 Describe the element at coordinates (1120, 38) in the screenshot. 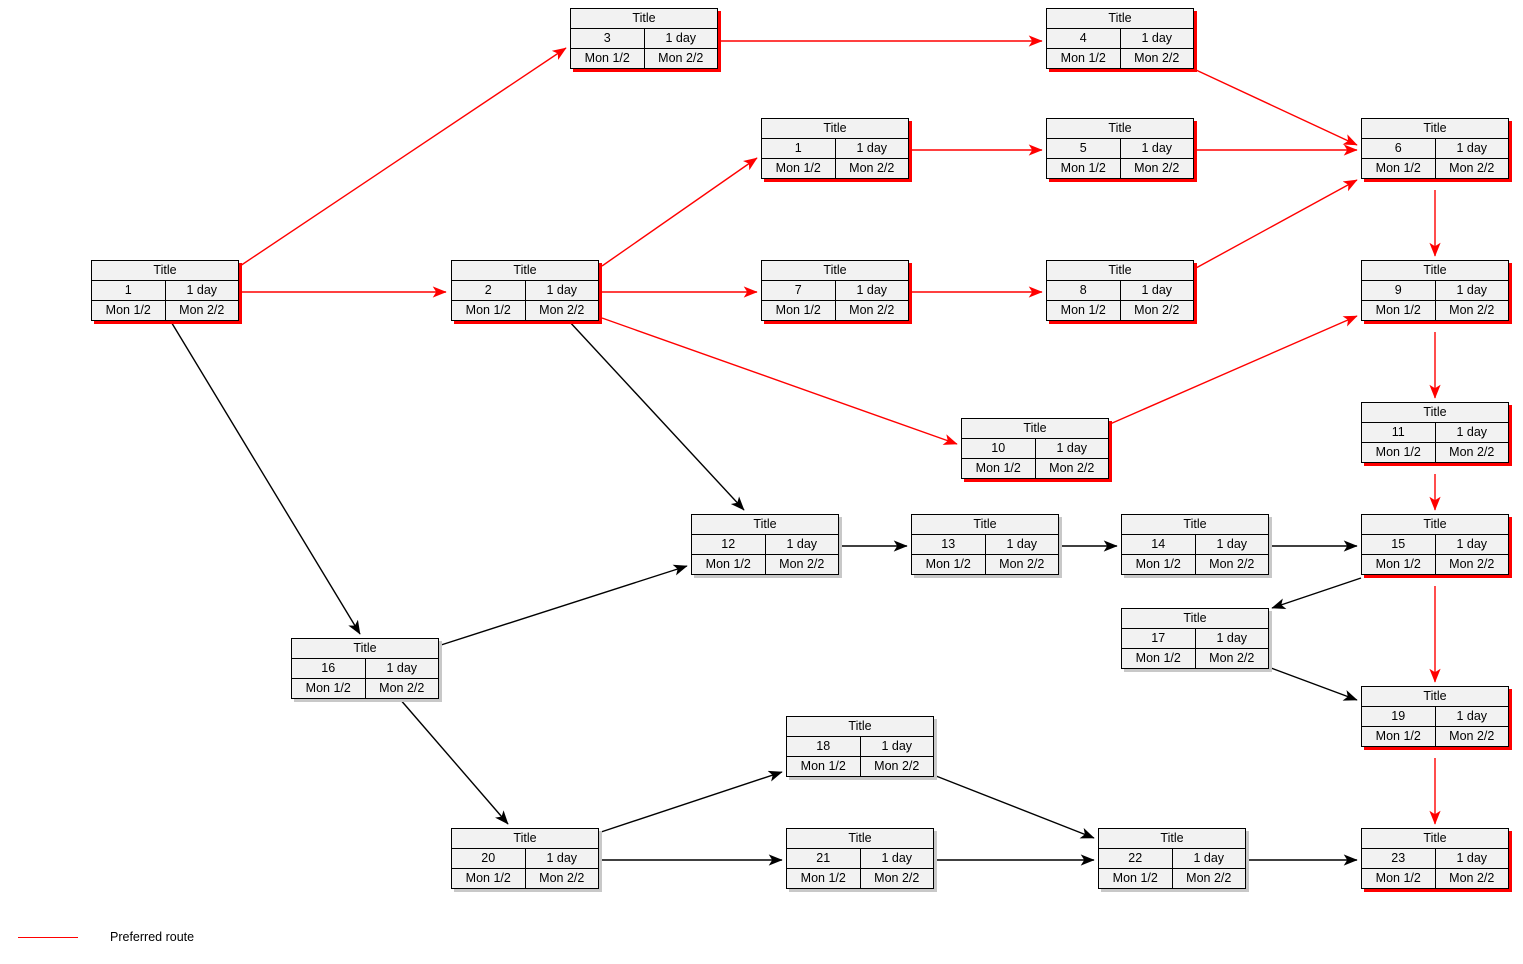

I see `task-node-4: Title 4 1 day Mon 1/2 Mon 2/2` at that location.